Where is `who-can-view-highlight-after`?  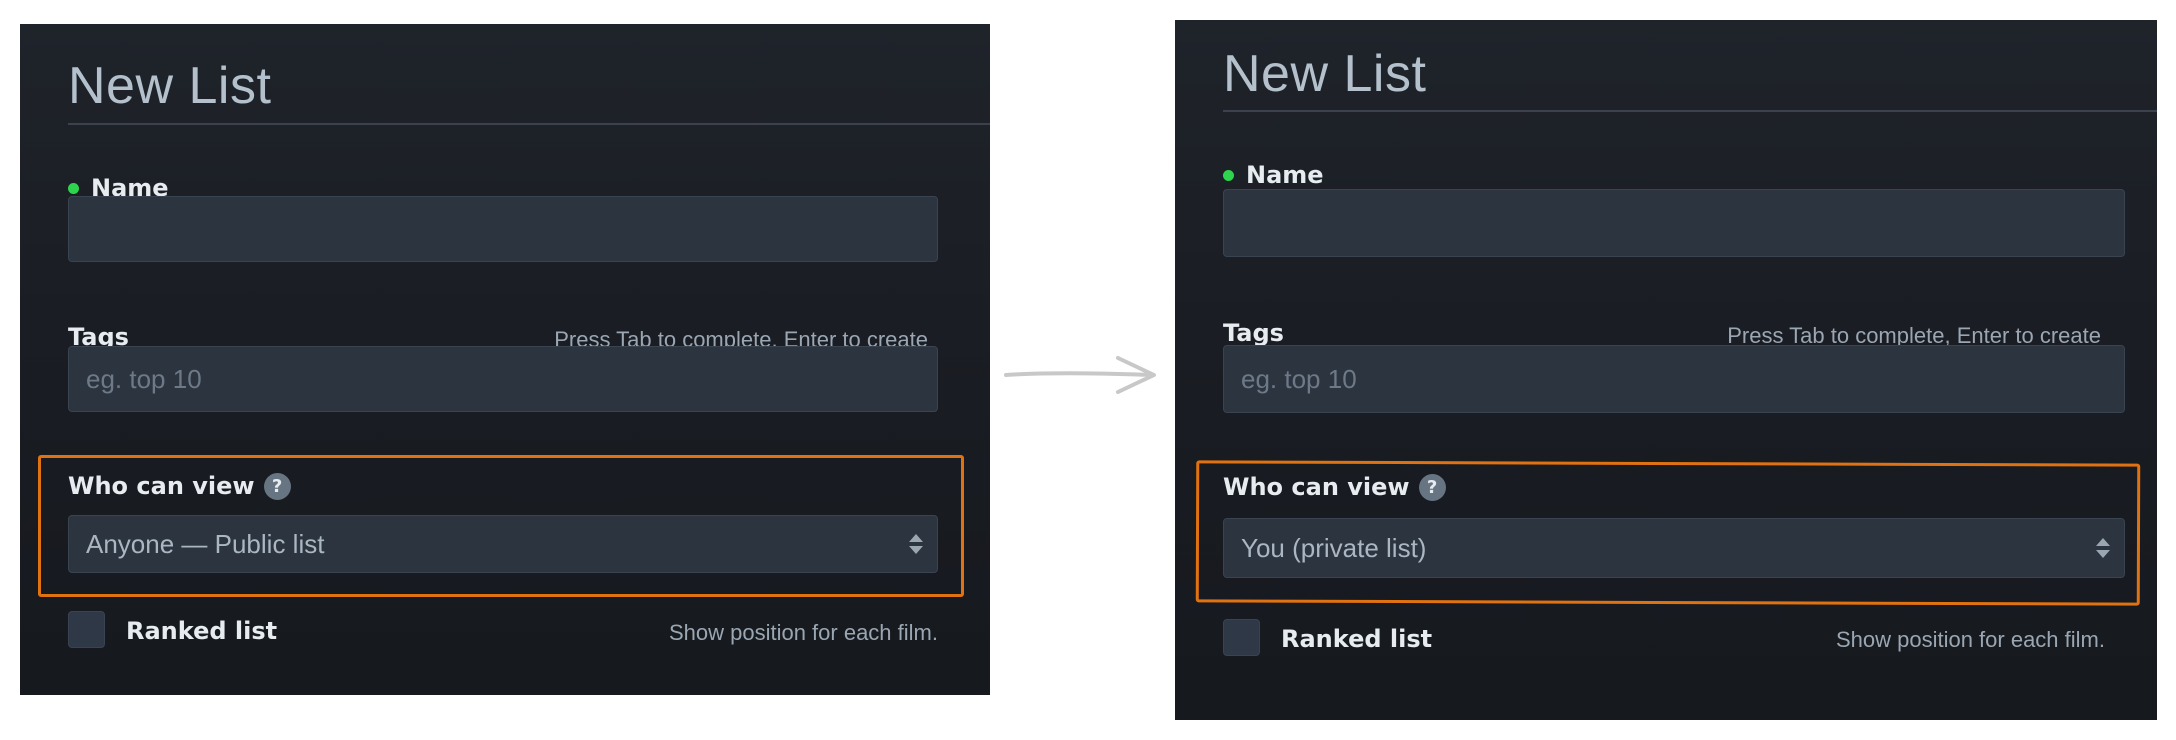 who-can-view-highlight-after is located at coordinates (1668, 533).